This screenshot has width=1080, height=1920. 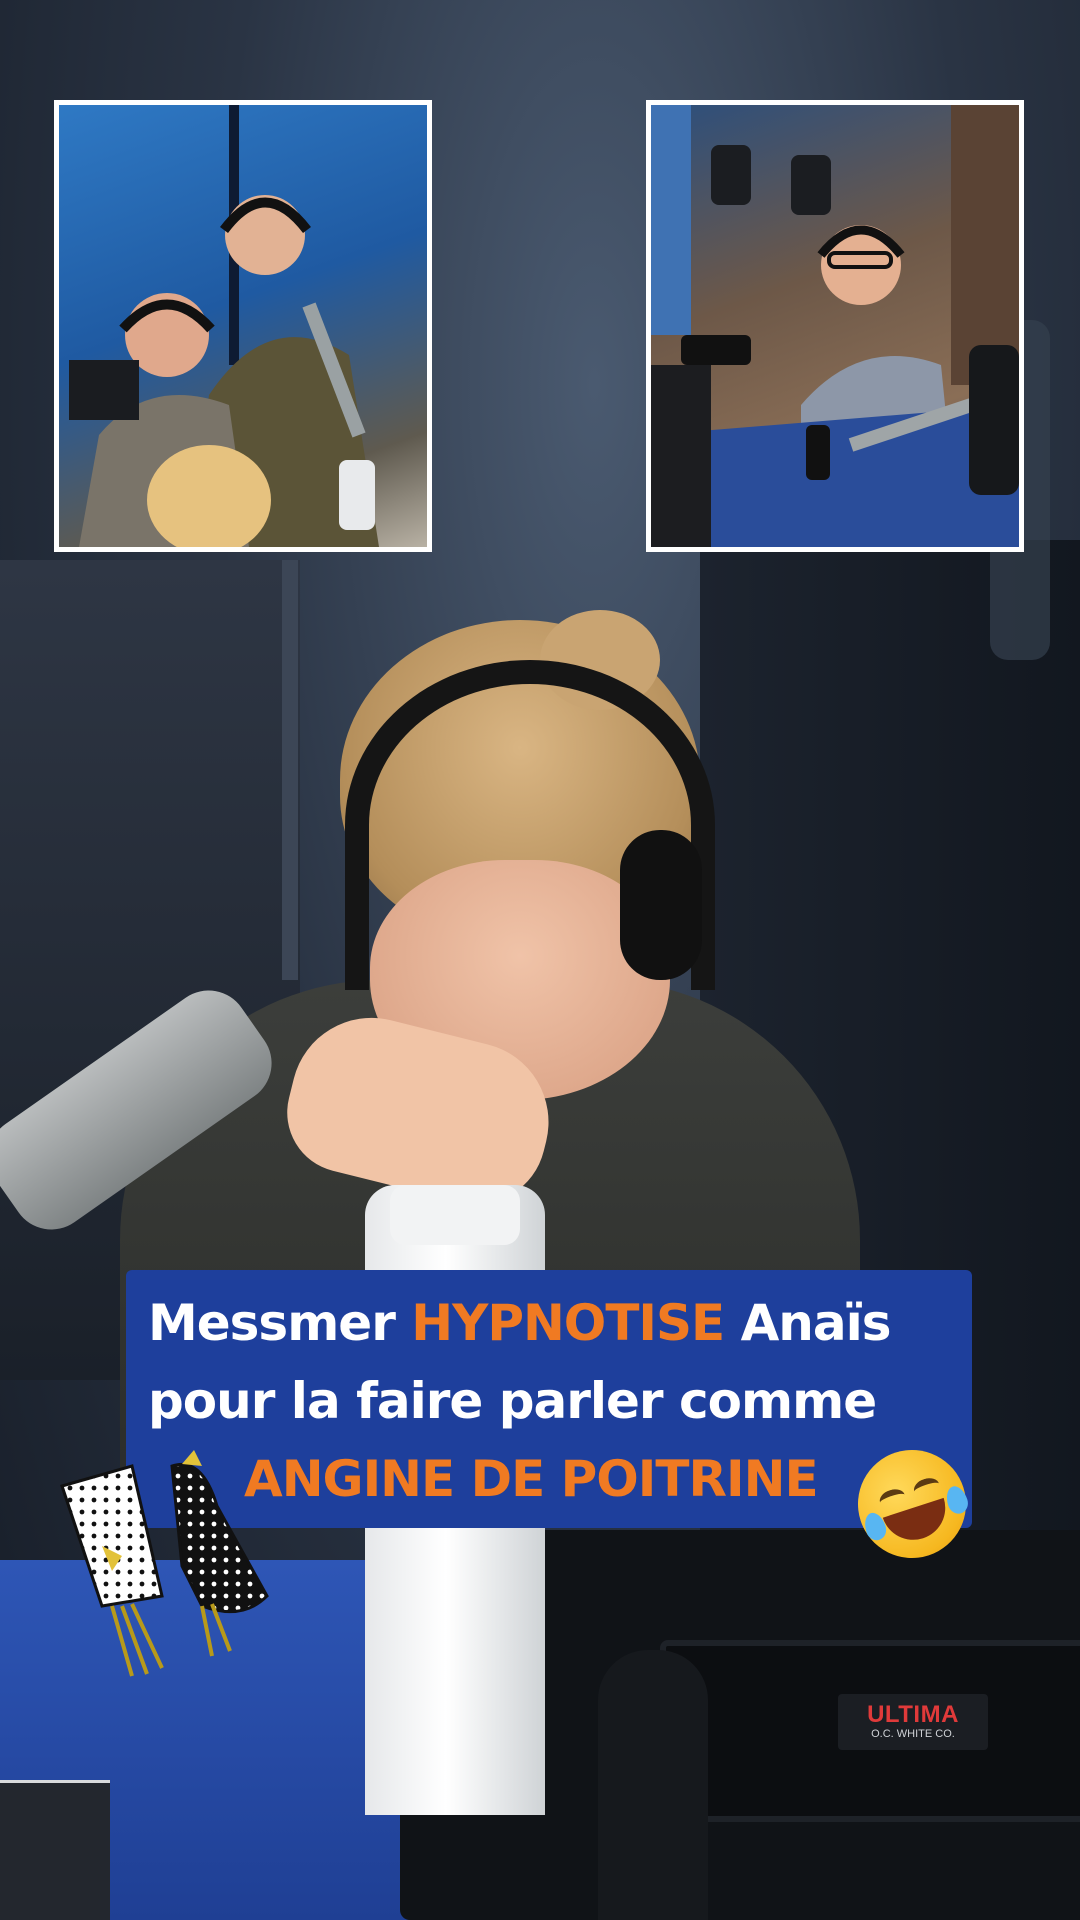 I want to click on caption-highlight-hypnotise: HYPNOTISE, so click(x=568, y=1323).